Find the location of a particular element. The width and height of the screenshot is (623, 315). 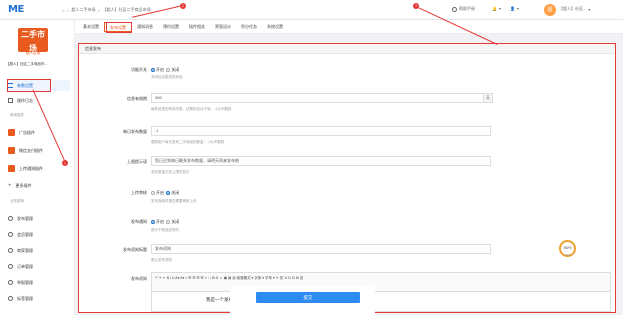

daily-limit-input: -1 is located at coordinates (321, 131).